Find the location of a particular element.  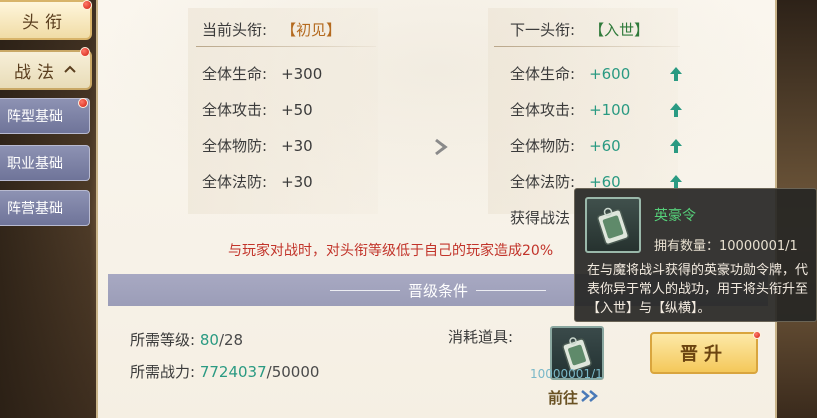

next-stat-row: 全体攻击: +100 is located at coordinates (570, 109).